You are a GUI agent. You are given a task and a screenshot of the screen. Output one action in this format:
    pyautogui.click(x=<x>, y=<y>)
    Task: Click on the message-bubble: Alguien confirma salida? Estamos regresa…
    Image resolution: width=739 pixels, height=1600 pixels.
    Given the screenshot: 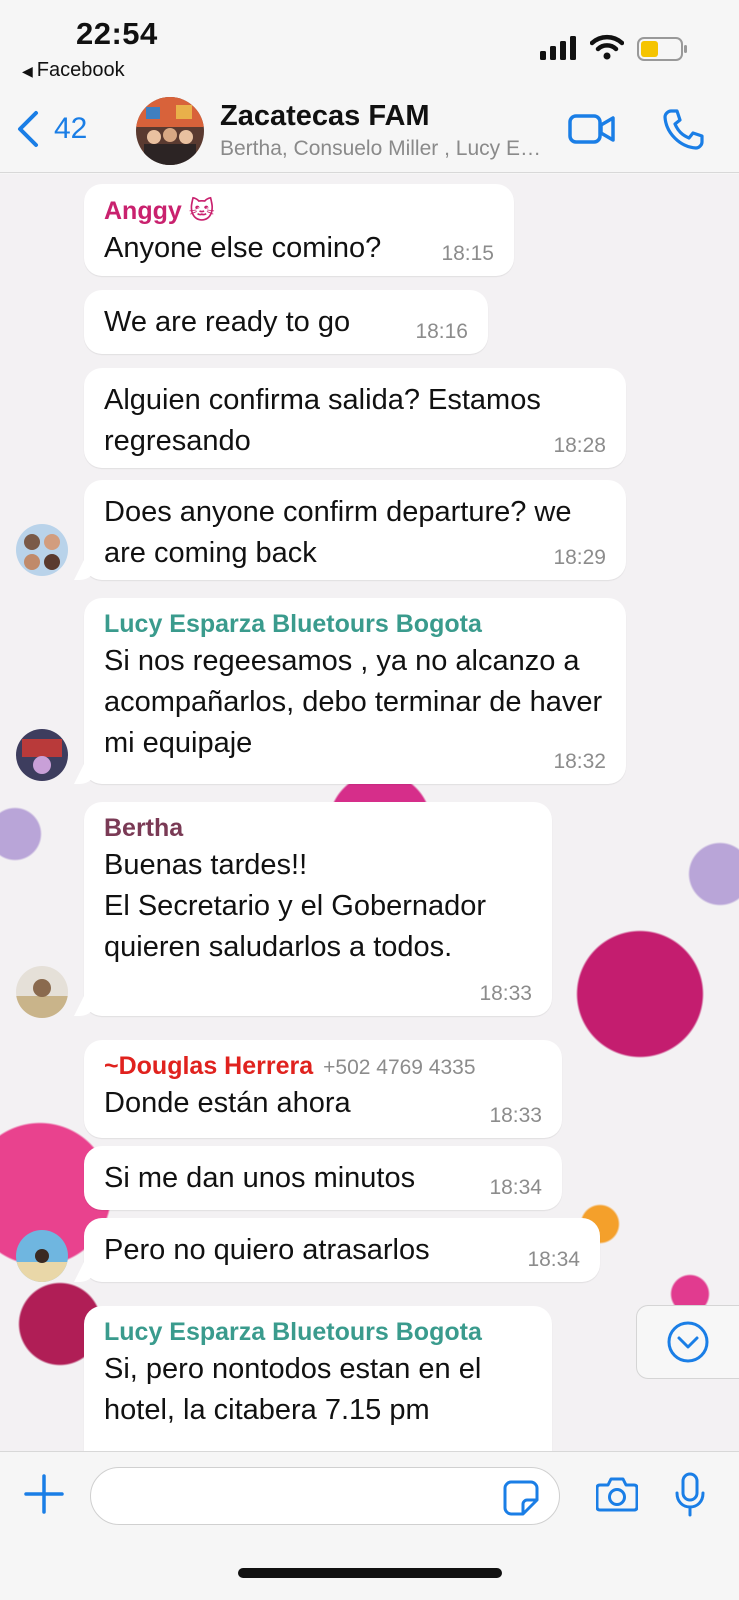 What is the action you would take?
    pyautogui.click(x=355, y=418)
    